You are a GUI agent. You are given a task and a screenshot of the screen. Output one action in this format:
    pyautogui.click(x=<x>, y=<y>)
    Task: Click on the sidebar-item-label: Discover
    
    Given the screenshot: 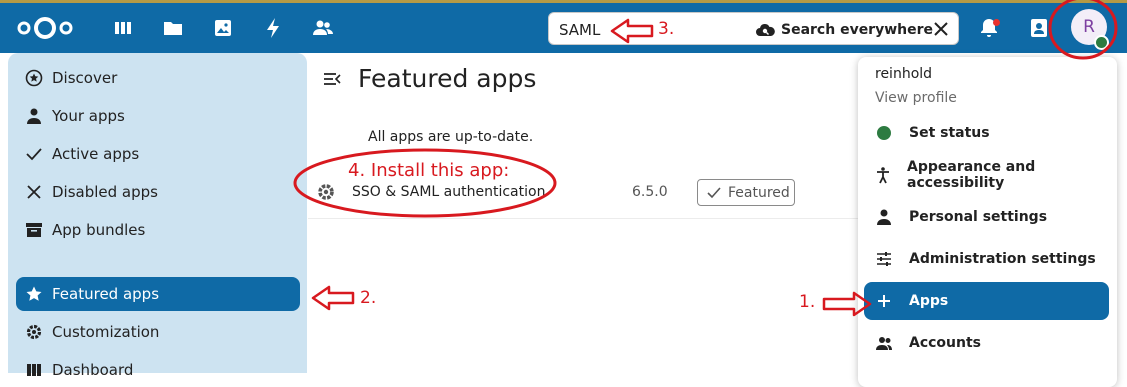 What is the action you would take?
    pyautogui.click(x=85, y=78)
    